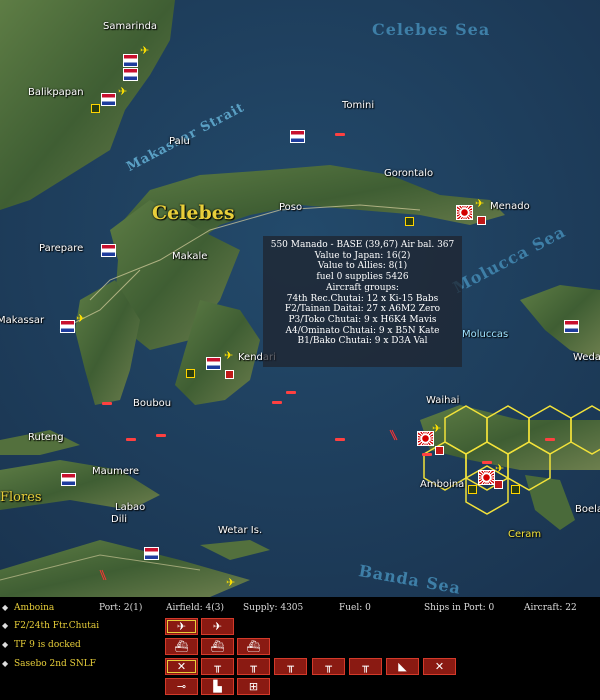 The width and height of the screenshot is (600, 700). I want to click on ships-in-port-stat: Ships in Port: 0, so click(459, 608).